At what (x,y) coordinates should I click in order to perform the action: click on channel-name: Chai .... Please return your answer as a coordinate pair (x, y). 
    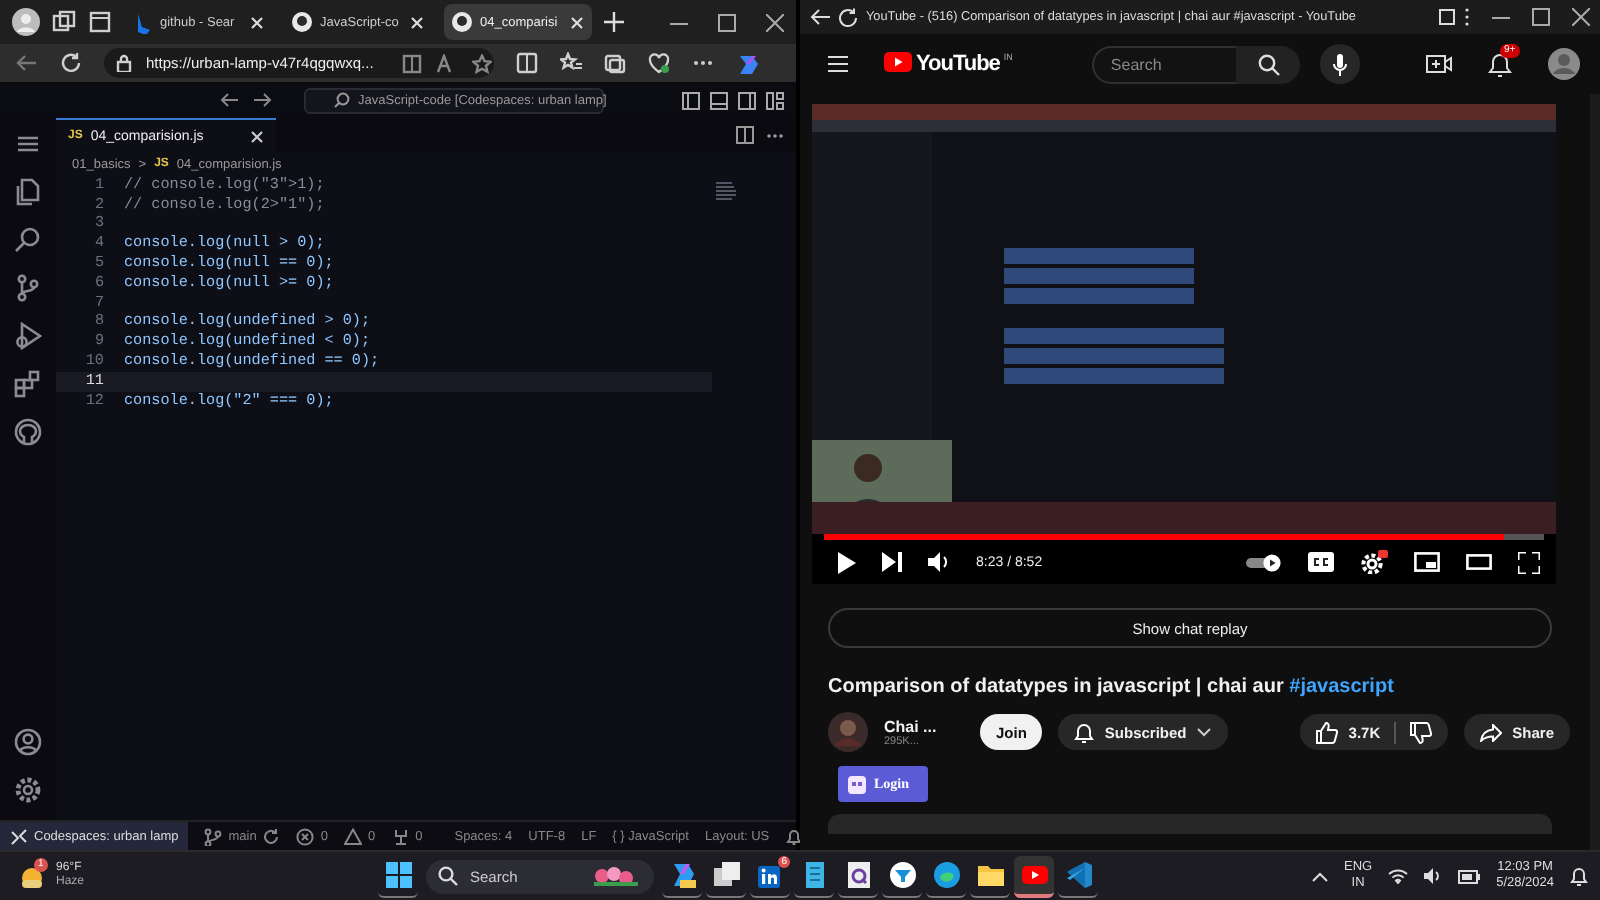
    Looking at the image, I should click on (924, 726).